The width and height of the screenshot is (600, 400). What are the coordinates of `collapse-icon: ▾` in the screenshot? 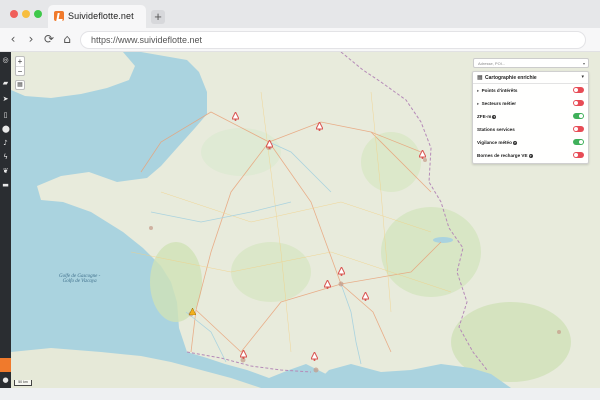 It's located at (582, 77).